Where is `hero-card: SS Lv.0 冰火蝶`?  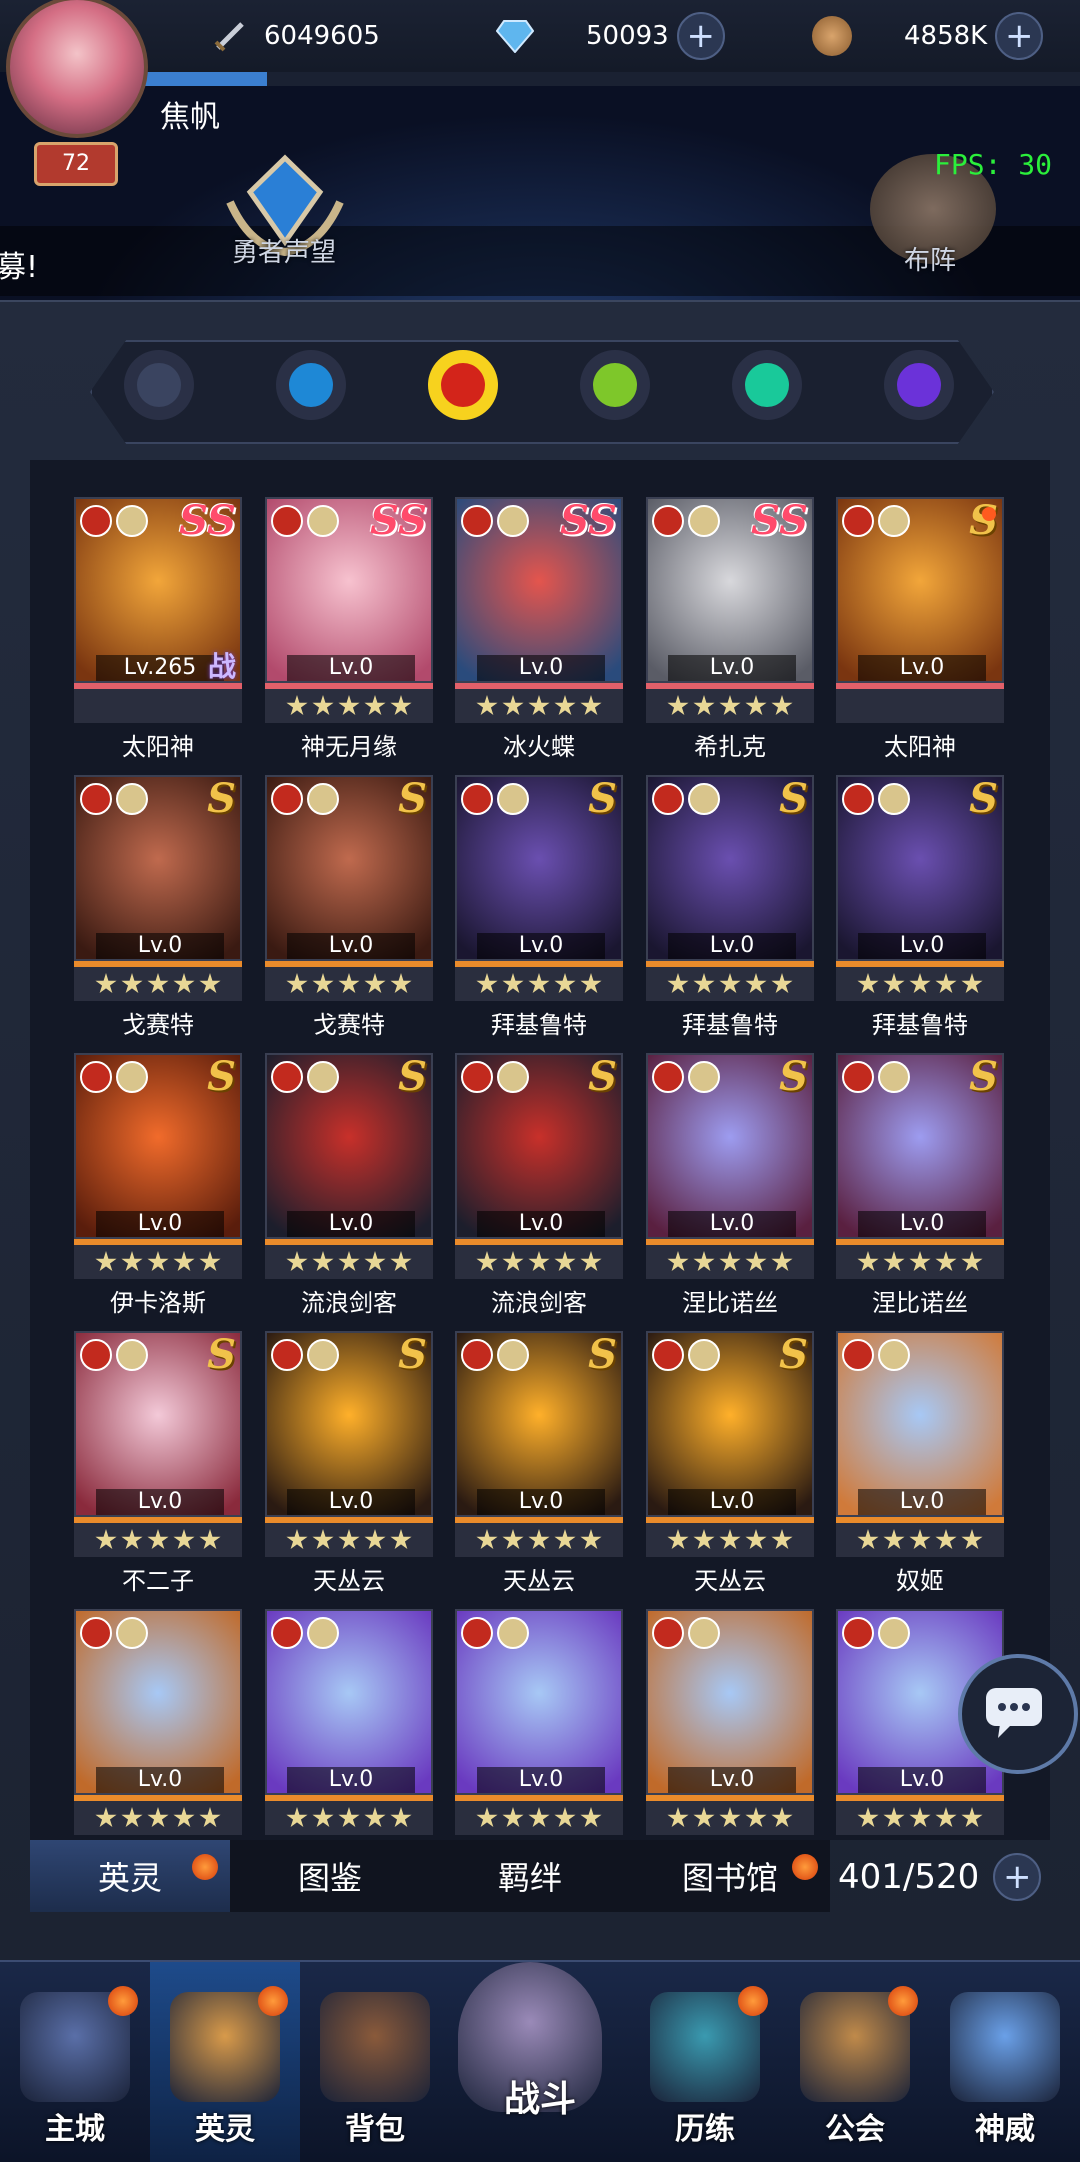 hero-card: SS Lv.0 冰火蝶 is located at coordinates (539, 629).